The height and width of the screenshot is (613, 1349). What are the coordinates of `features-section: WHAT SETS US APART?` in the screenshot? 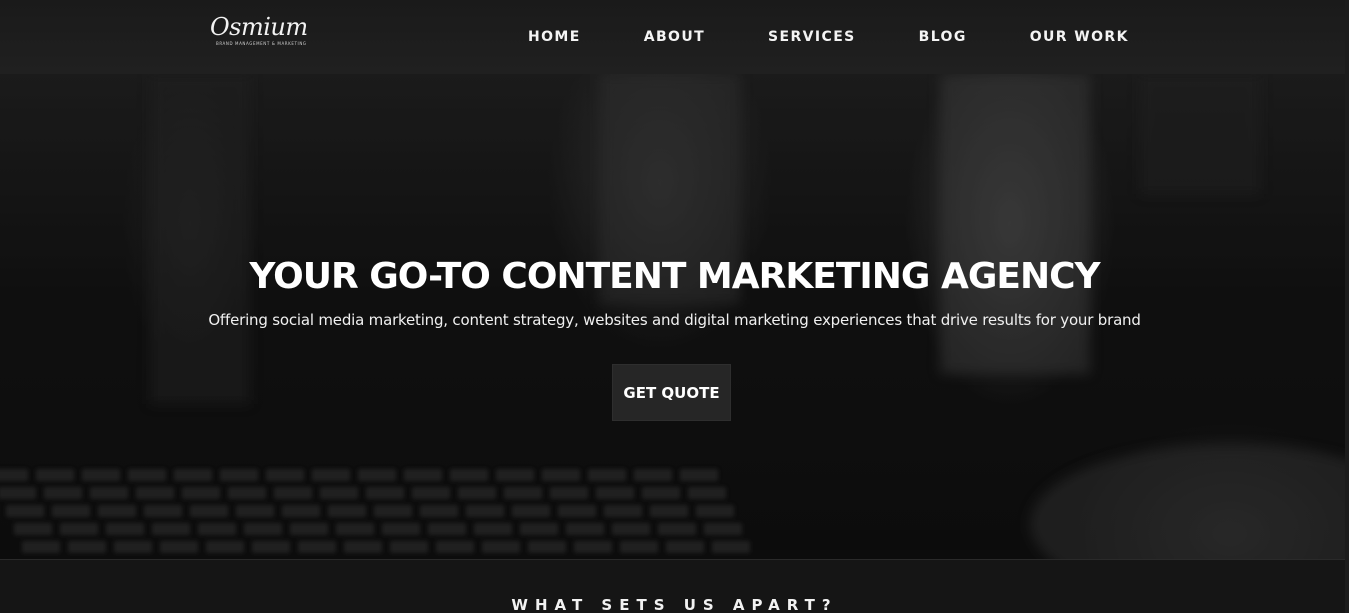 It's located at (674, 586).